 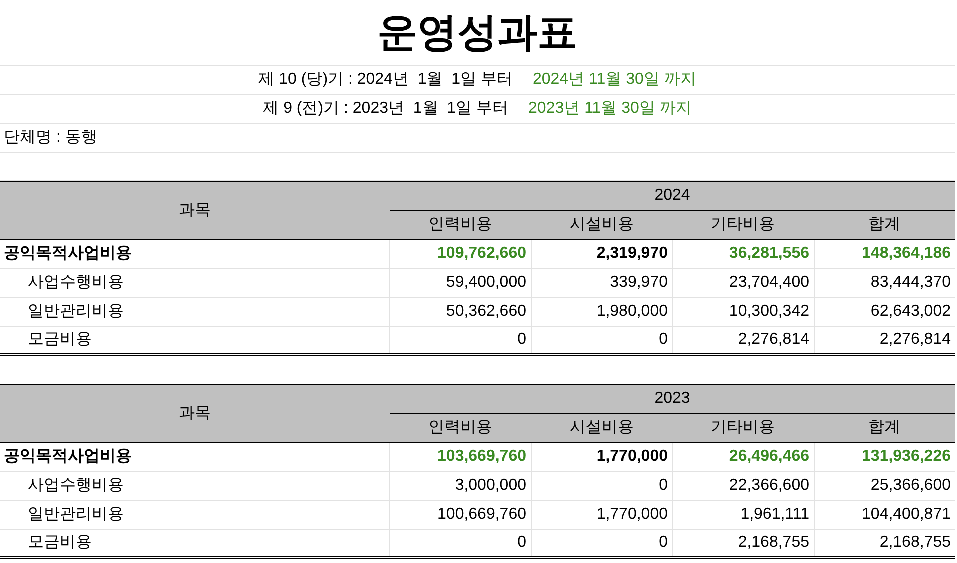 I want to click on table-cell: 109,762,660, so click(x=461, y=254).